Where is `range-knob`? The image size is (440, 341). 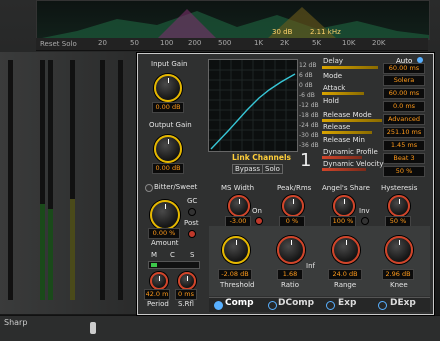 range-knob is located at coordinates (346, 250).